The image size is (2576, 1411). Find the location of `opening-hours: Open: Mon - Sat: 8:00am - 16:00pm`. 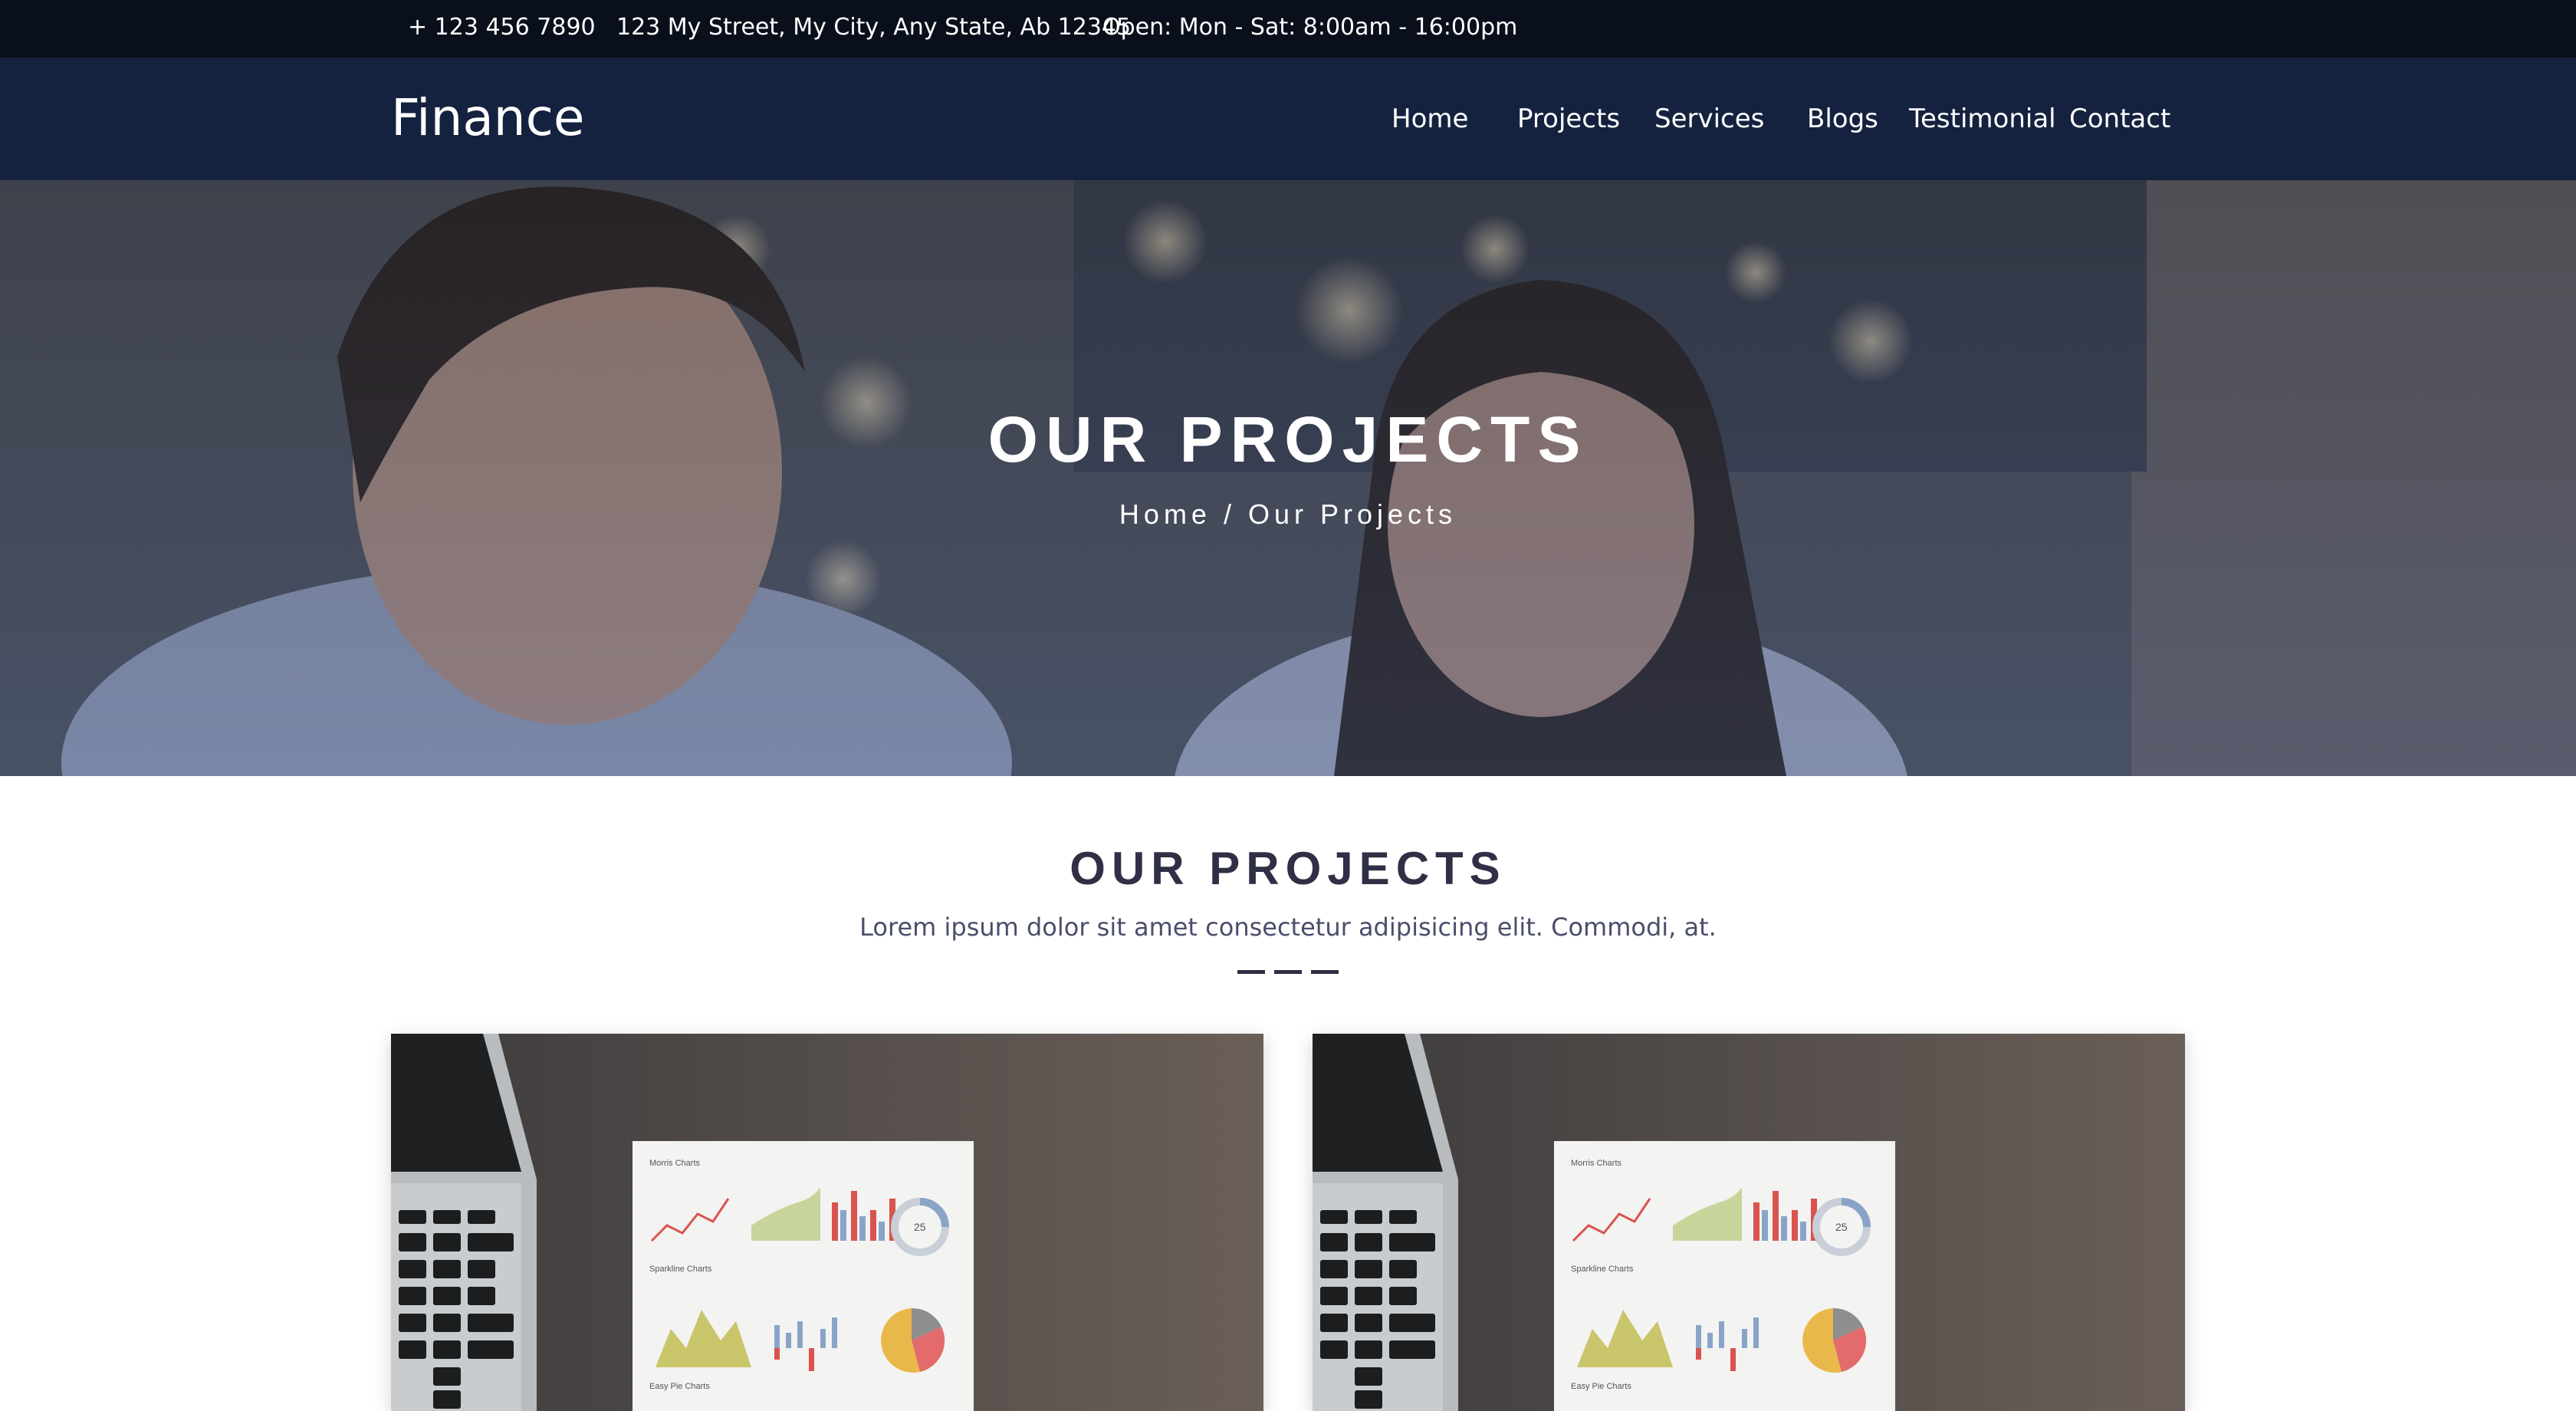

opening-hours: Open: Mon - Sat: 8:00am - 16:00pm is located at coordinates (1310, 28).